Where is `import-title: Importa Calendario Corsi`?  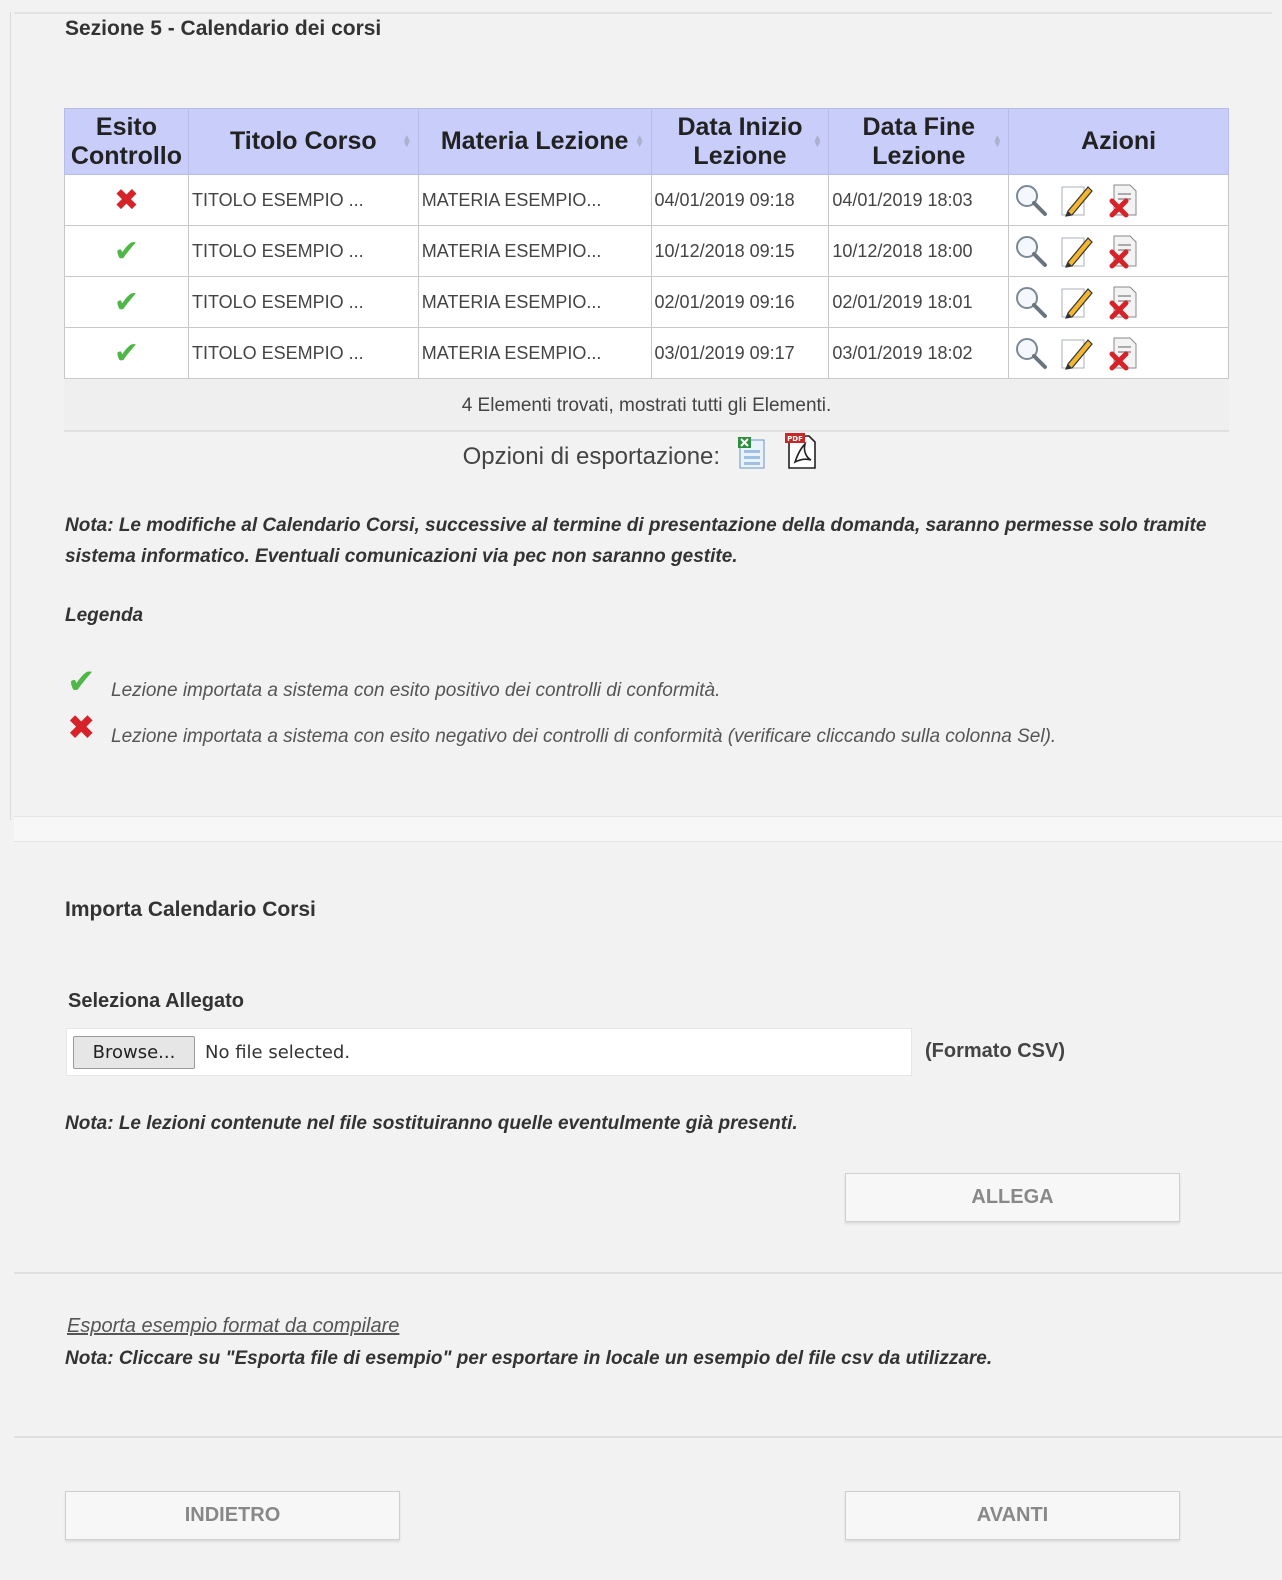 import-title: Importa Calendario Corsi is located at coordinates (190, 909).